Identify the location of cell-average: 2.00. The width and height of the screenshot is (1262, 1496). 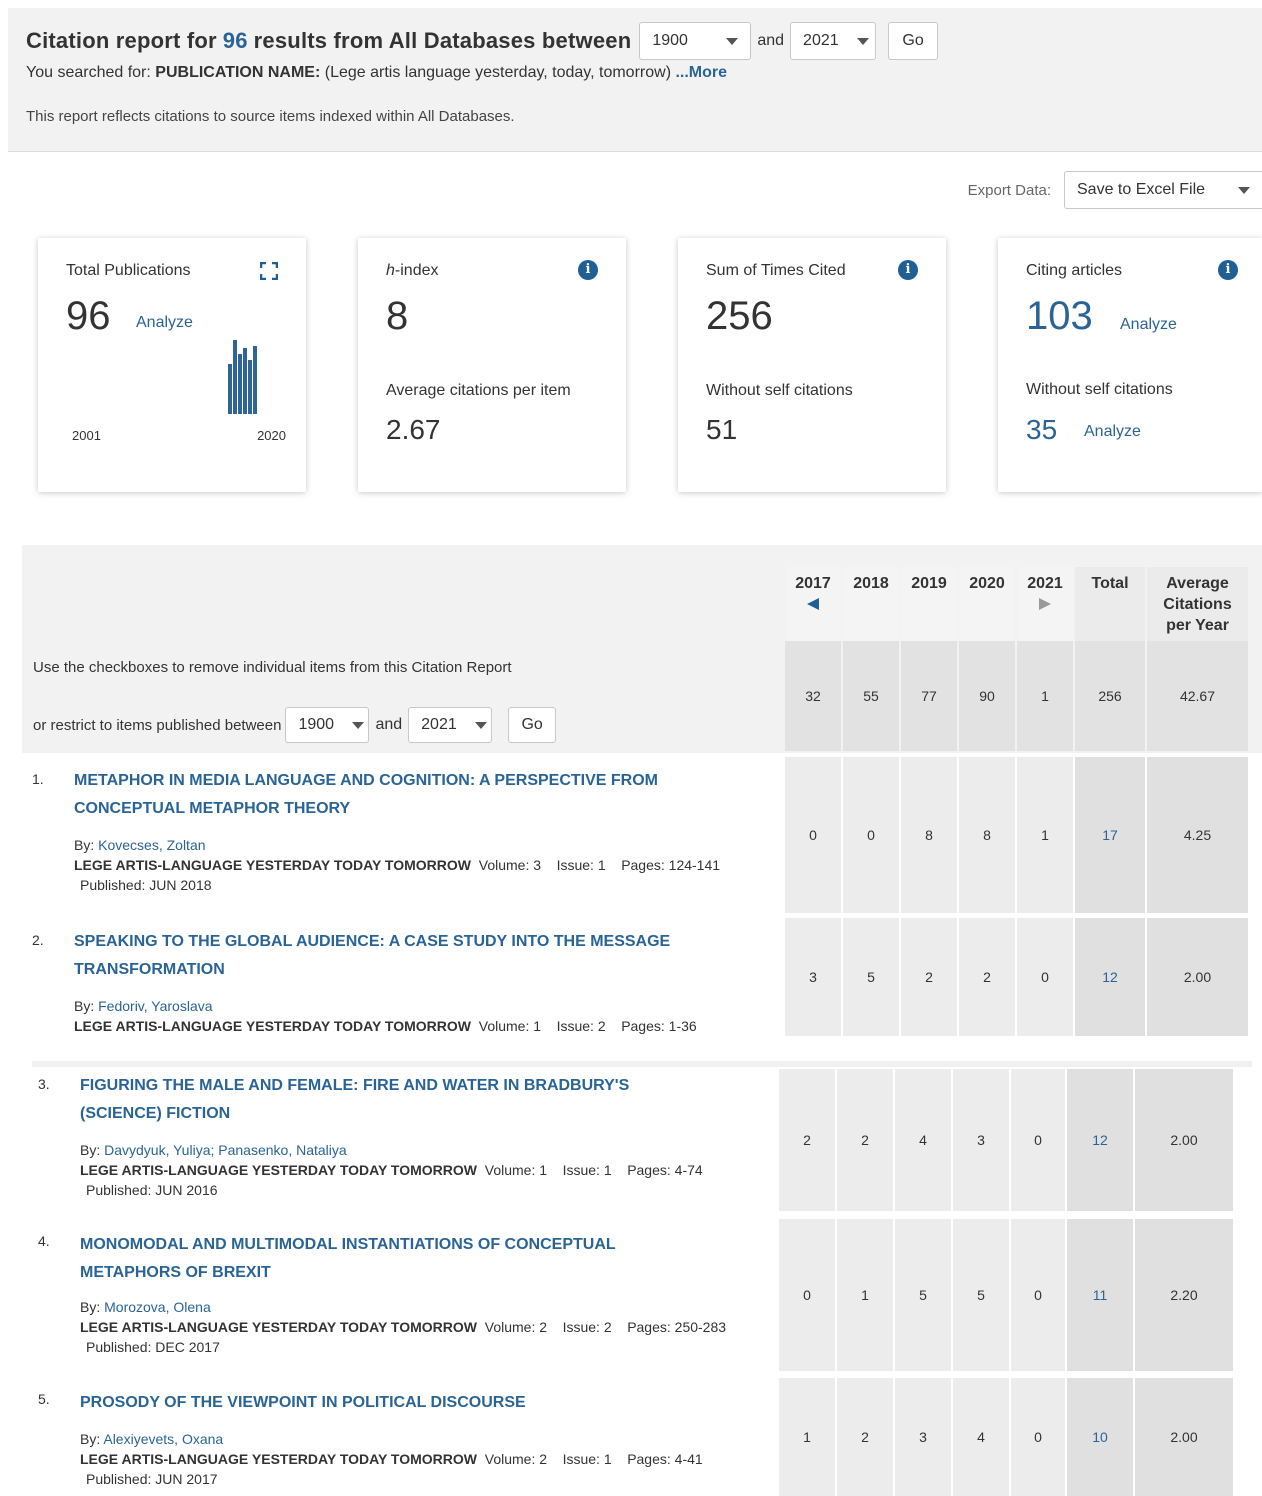
(1197, 977).